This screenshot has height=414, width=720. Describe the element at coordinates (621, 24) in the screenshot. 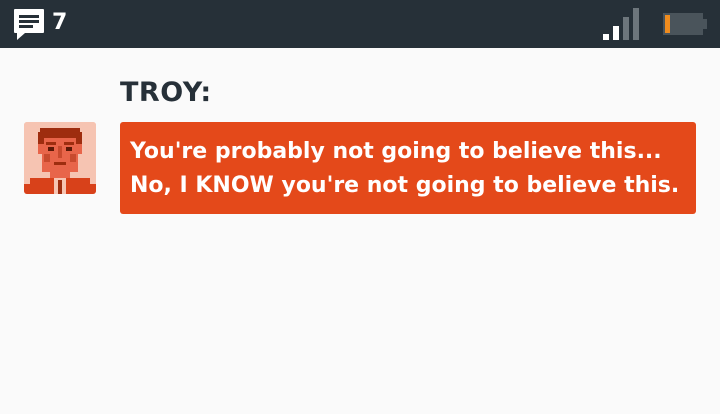

I see `signal-strength-icon` at that location.